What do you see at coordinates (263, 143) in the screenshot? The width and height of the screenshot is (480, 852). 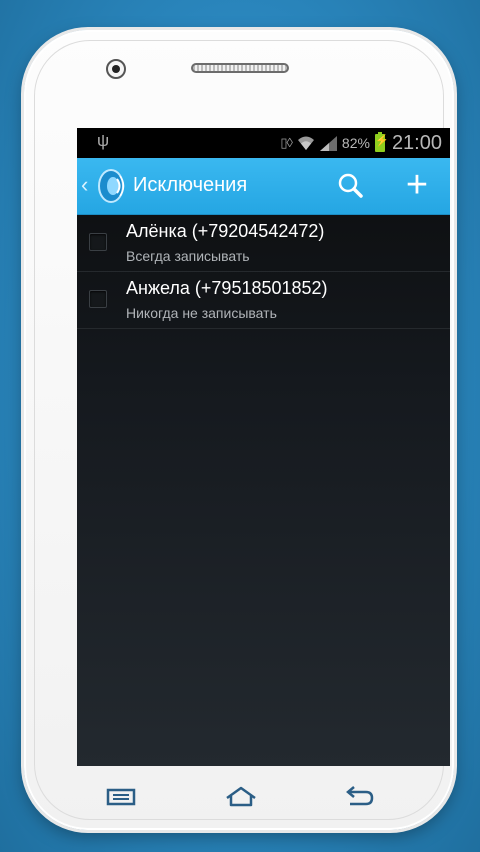 I see `status-bar: ψ ▯◊ 82% 21:00` at bounding box center [263, 143].